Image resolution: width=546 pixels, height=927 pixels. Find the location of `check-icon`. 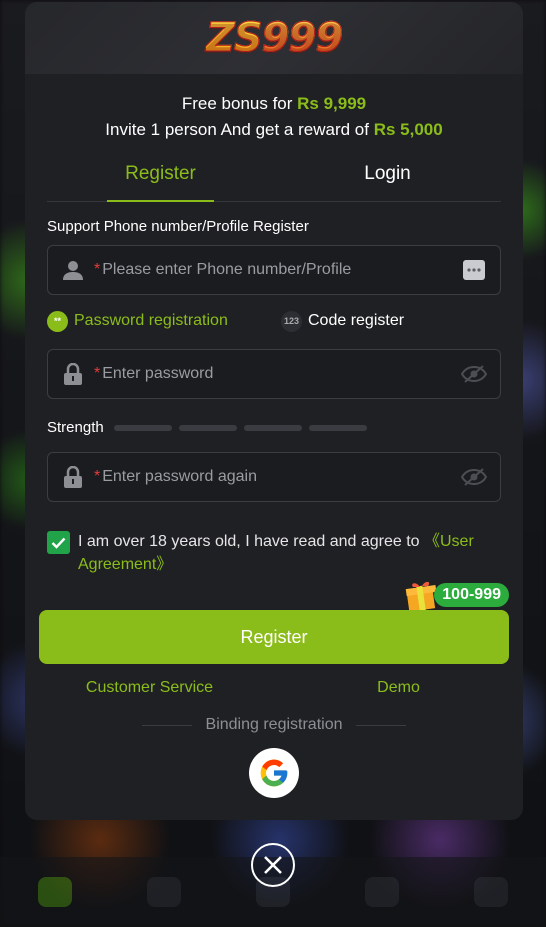

check-icon is located at coordinates (58, 543).